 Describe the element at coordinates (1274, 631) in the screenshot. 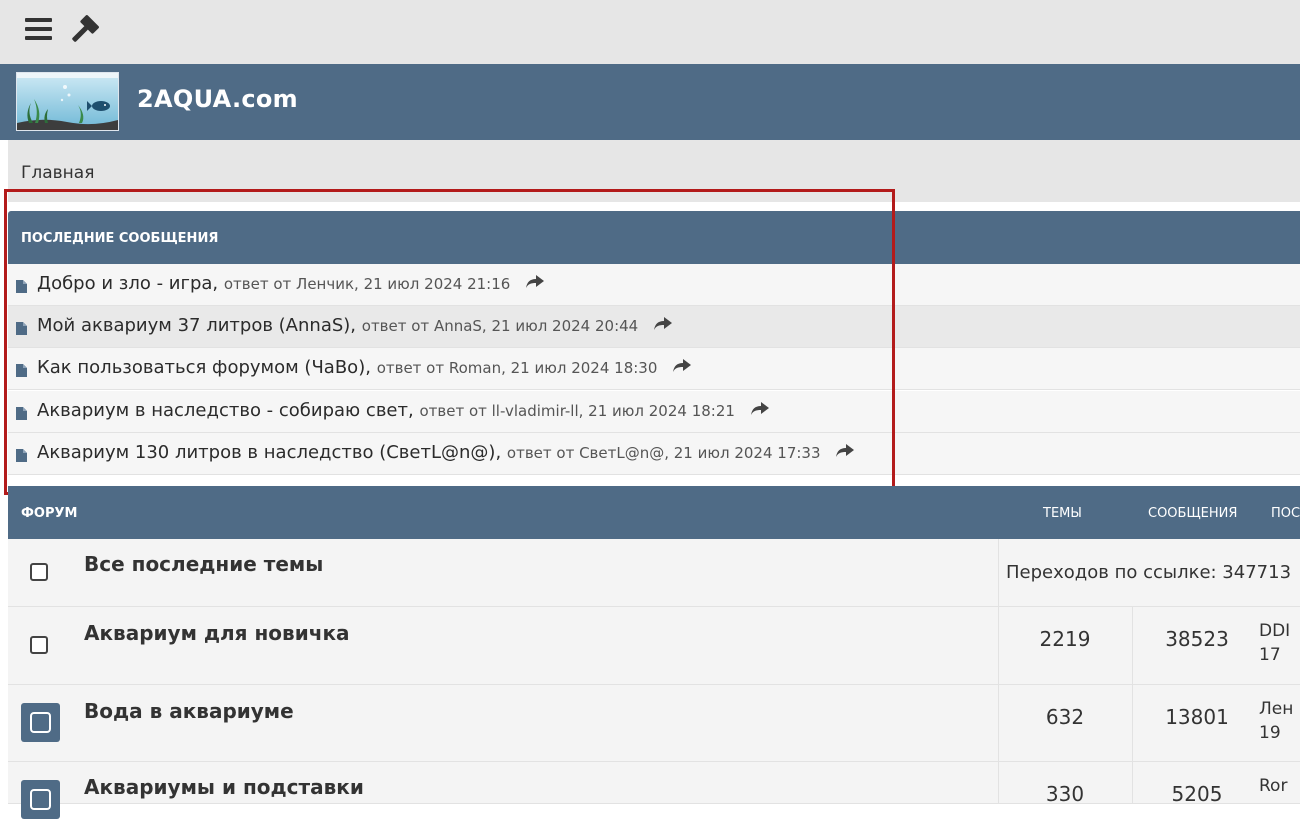

I see `last-post-author: DDI` at that location.